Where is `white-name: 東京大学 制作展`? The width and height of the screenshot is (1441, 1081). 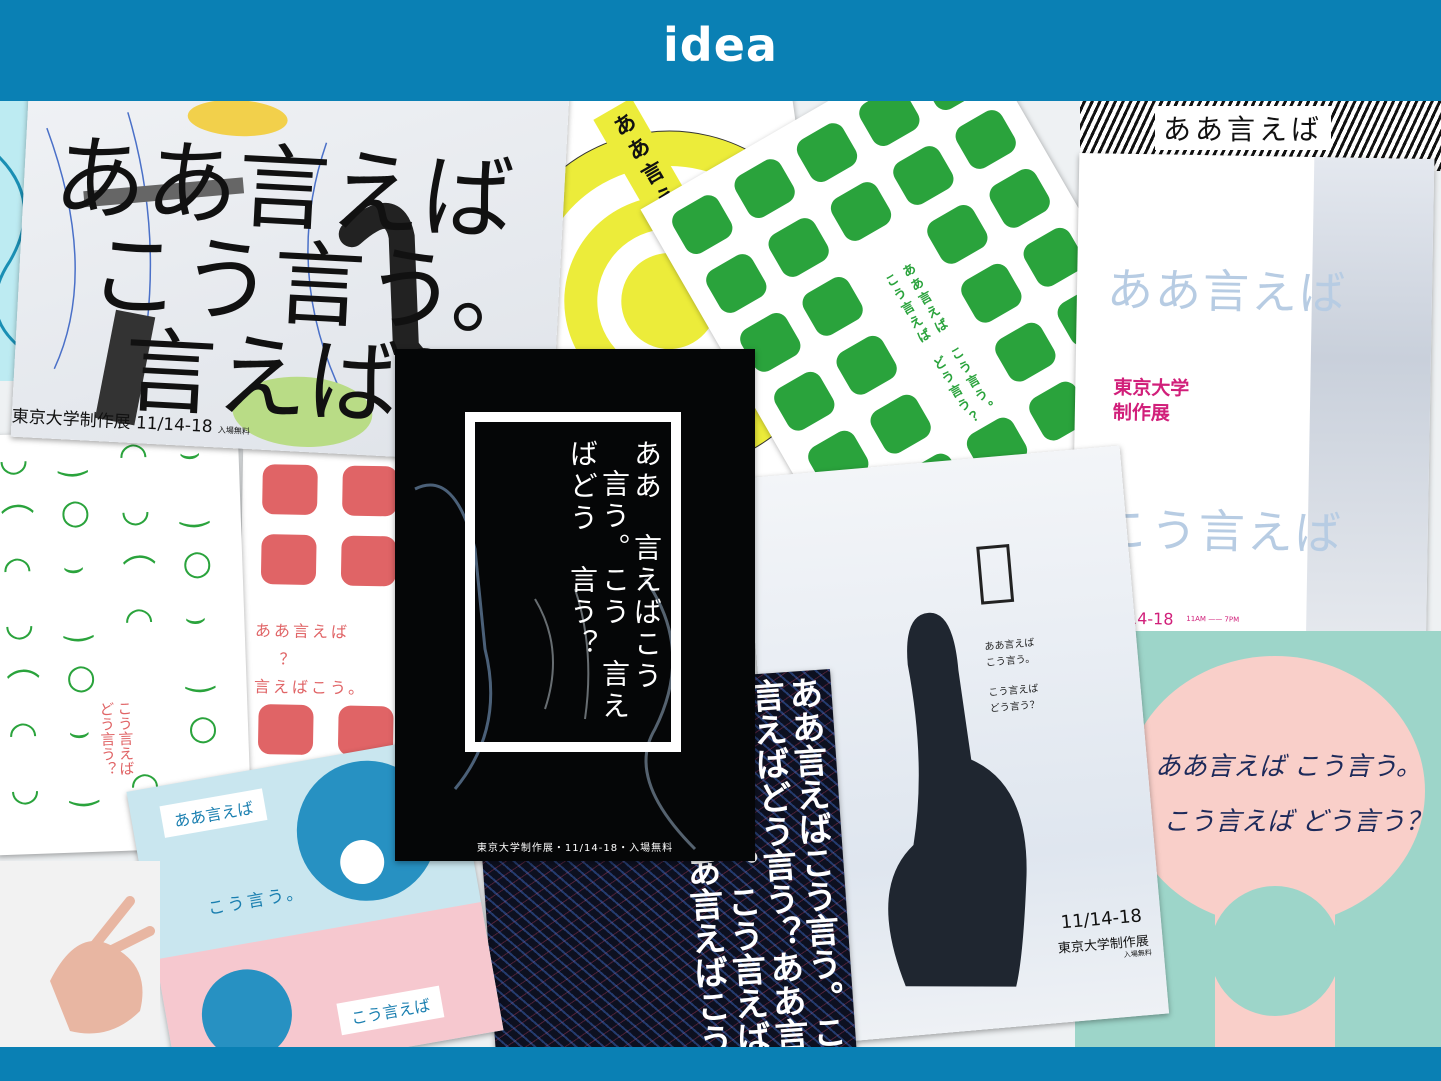
white-name: 東京大学 制作展 is located at coordinates (1151, 400).